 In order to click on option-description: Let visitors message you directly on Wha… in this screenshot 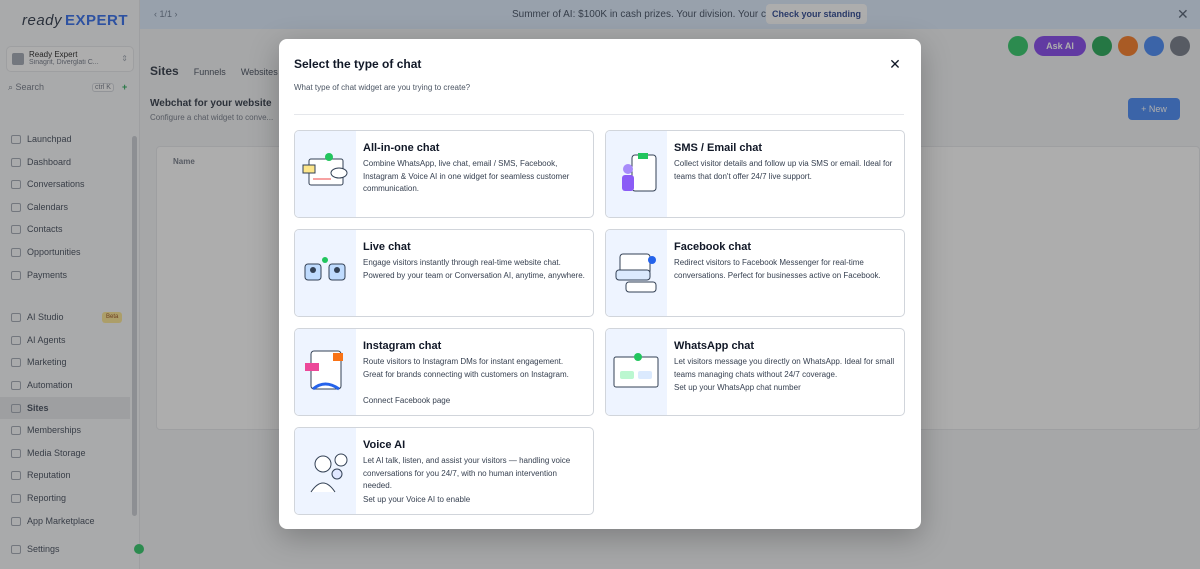, I will do `click(784, 368)`.